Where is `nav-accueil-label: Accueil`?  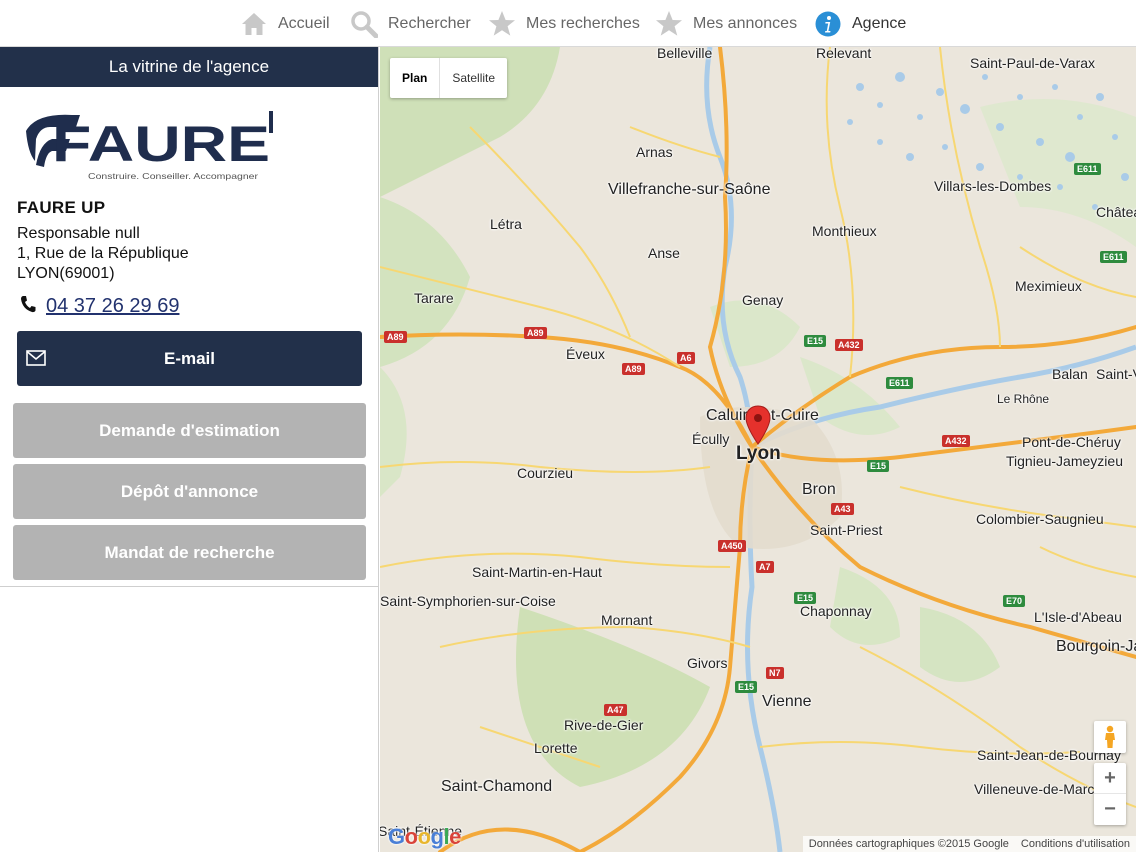 nav-accueil-label: Accueil is located at coordinates (304, 23).